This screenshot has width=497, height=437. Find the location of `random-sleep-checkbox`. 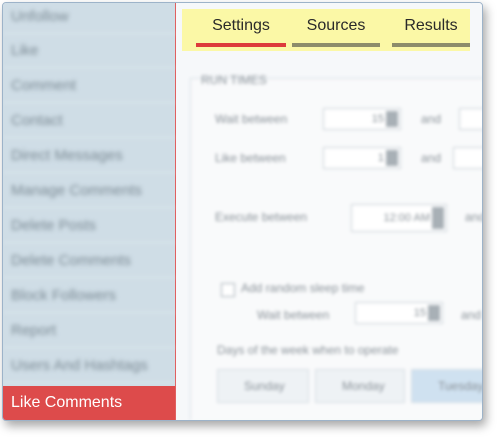

random-sleep-checkbox is located at coordinates (228, 290).